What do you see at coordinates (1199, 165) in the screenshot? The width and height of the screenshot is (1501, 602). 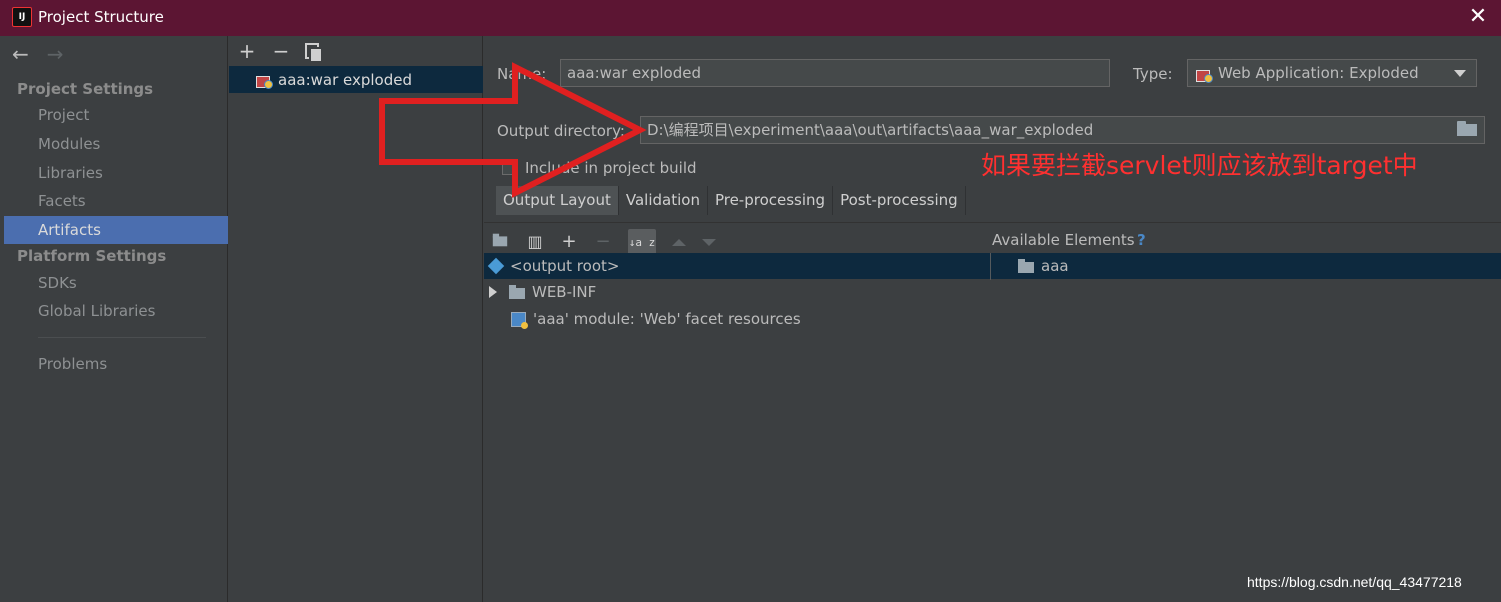 I see `annotation-text: 如果要拦截servlet则应该放到target中` at bounding box center [1199, 165].